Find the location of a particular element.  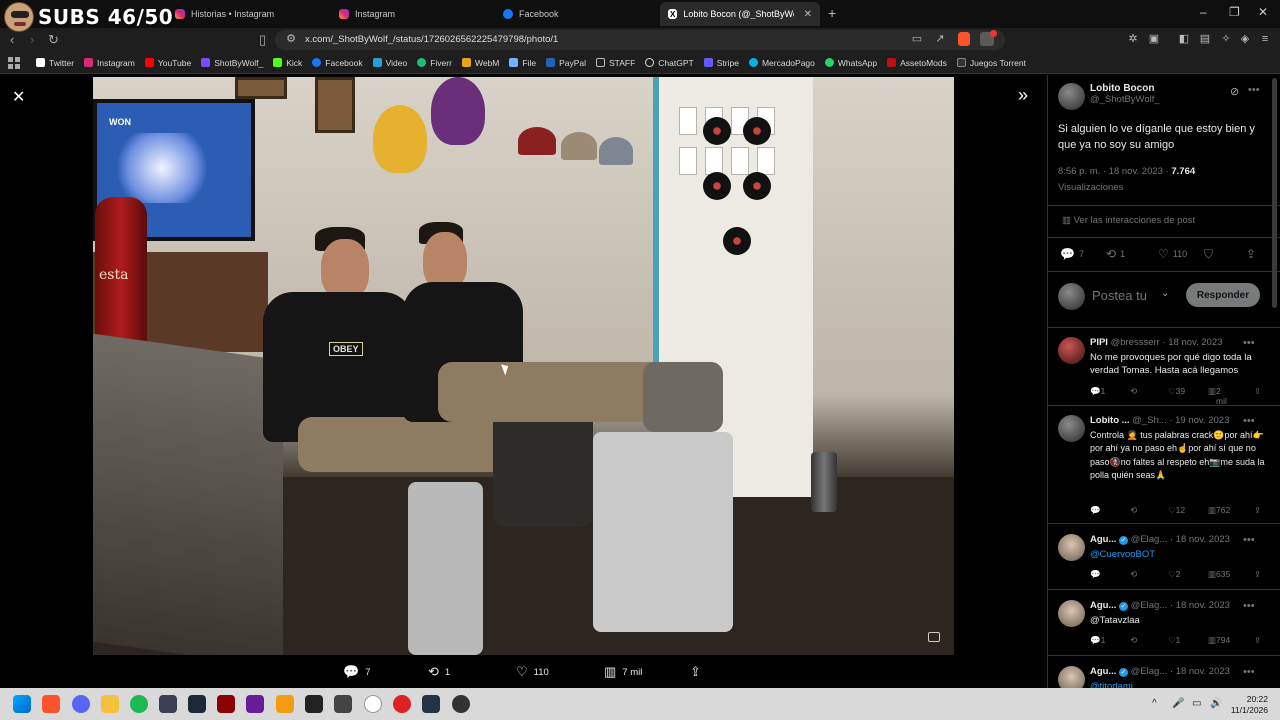

discord-icon is located at coordinates (81, 704).